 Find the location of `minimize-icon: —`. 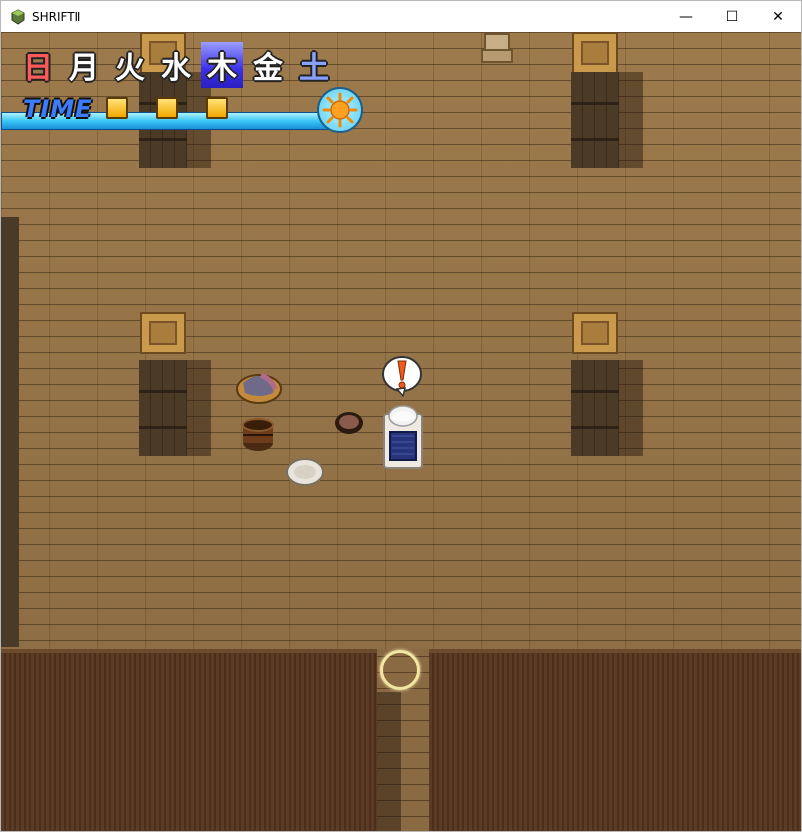

minimize-icon: — is located at coordinates (686, 16).